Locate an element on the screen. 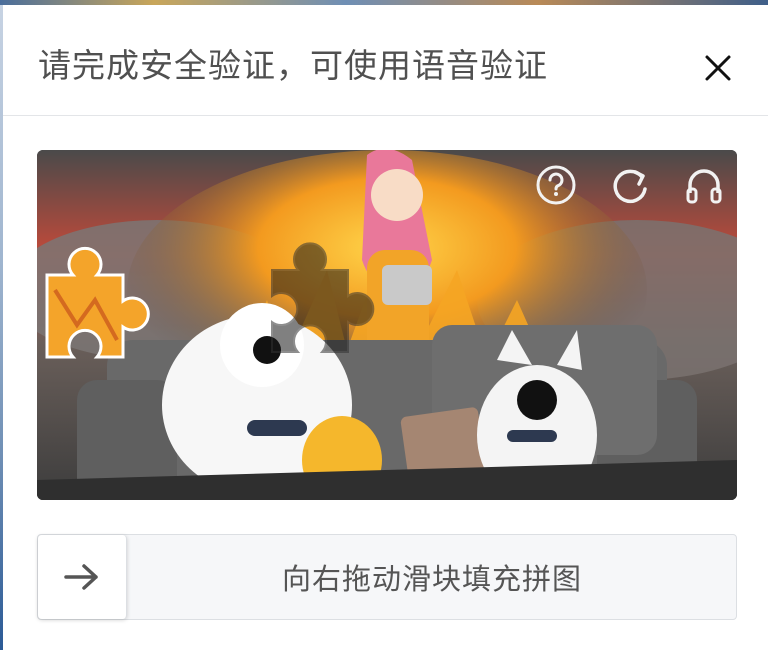 The image size is (768, 650). close-icon is located at coordinates (718, 68).